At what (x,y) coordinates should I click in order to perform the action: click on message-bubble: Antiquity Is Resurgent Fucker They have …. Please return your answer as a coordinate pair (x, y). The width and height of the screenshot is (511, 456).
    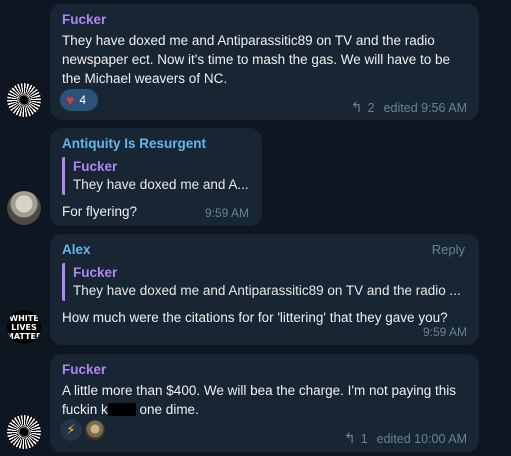
    Looking at the image, I should click on (156, 177).